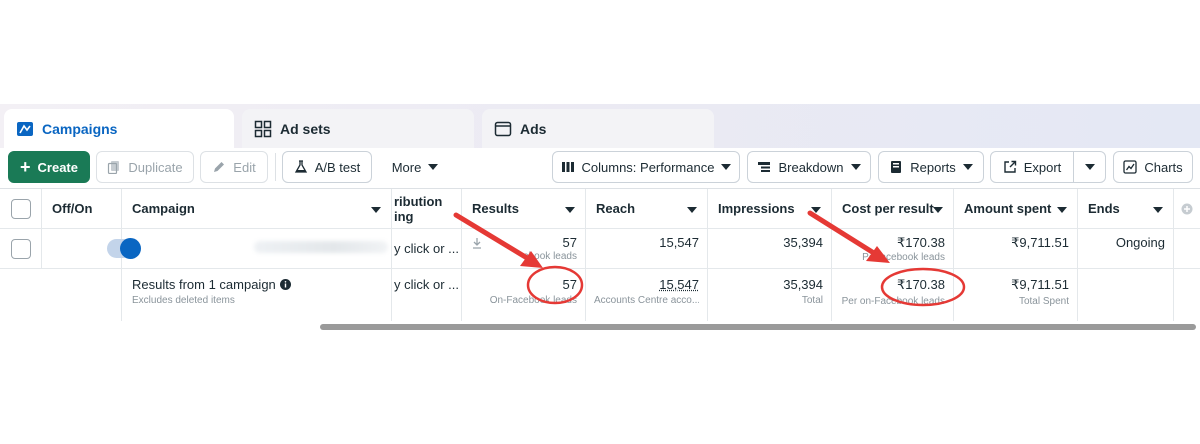  What do you see at coordinates (647, 208) in the screenshot?
I see `column-header-reach: Reach` at bounding box center [647, 208].